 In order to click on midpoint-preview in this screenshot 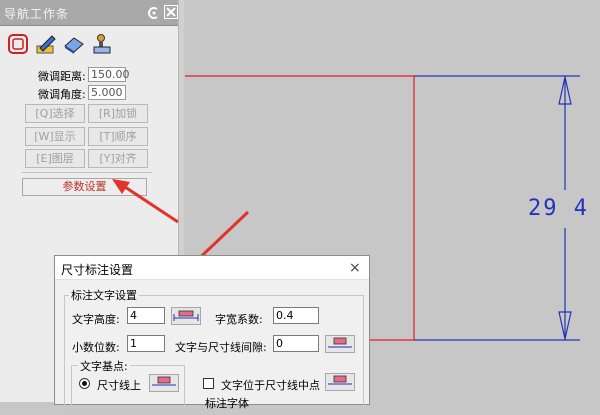, I will do `click(340, 382)`.